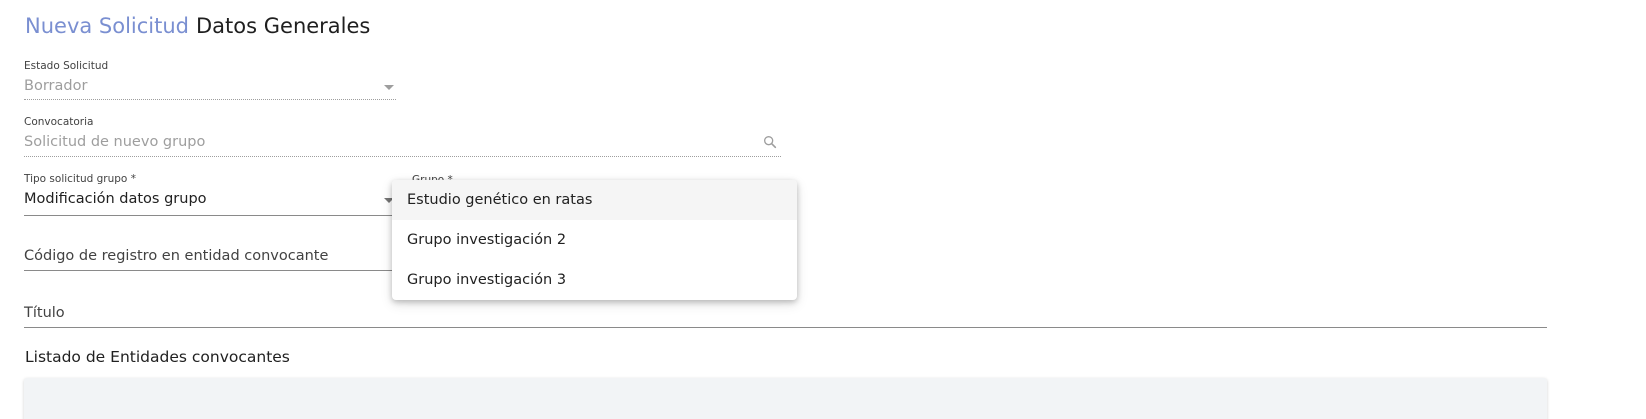  I want to click on estado-solicitud-label: Estado Solicitud, so click(66, 66).